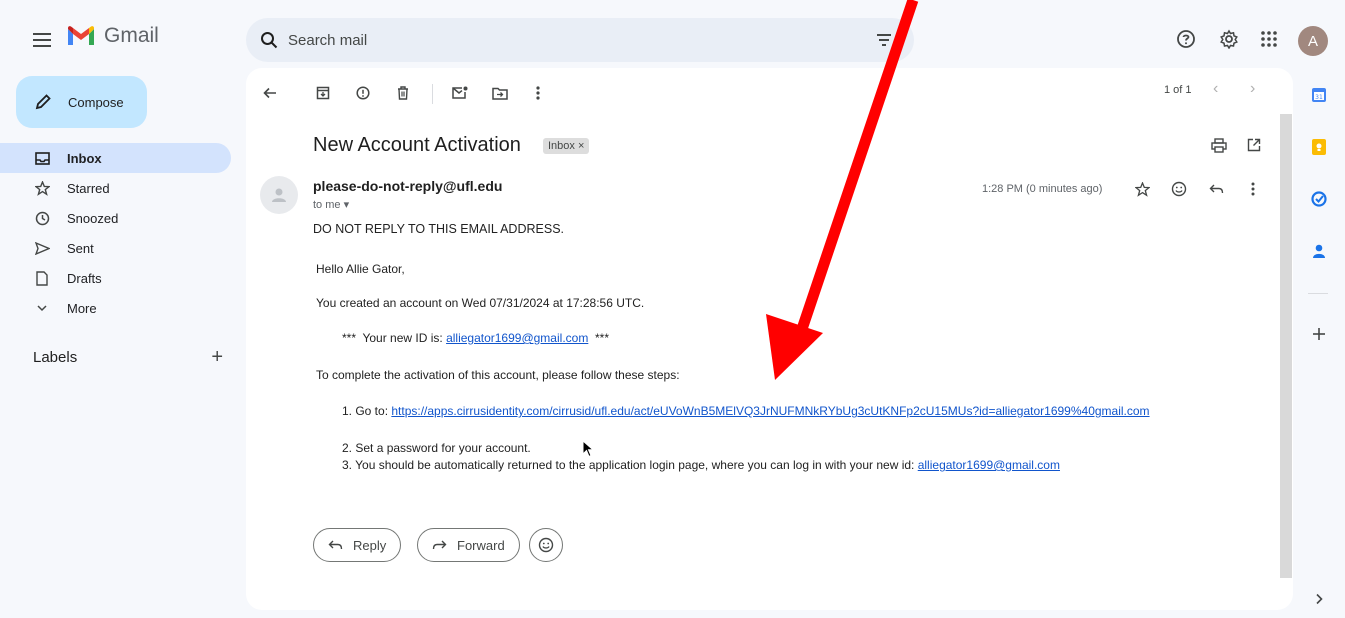  Describe the element at coordinates (42, 218) in the screenshot. I see `clock-icon` at that location.